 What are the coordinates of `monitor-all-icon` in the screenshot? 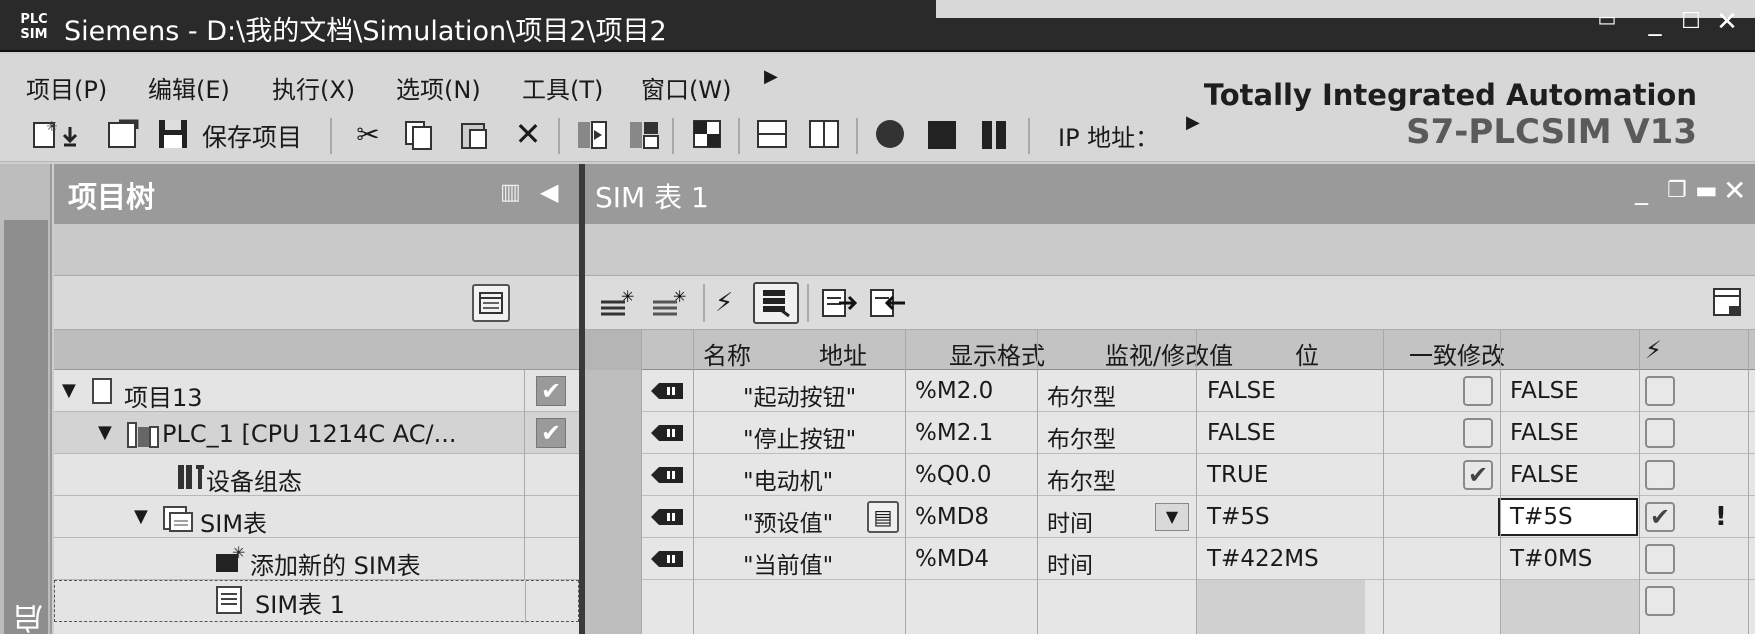 It's located at (776, 303).